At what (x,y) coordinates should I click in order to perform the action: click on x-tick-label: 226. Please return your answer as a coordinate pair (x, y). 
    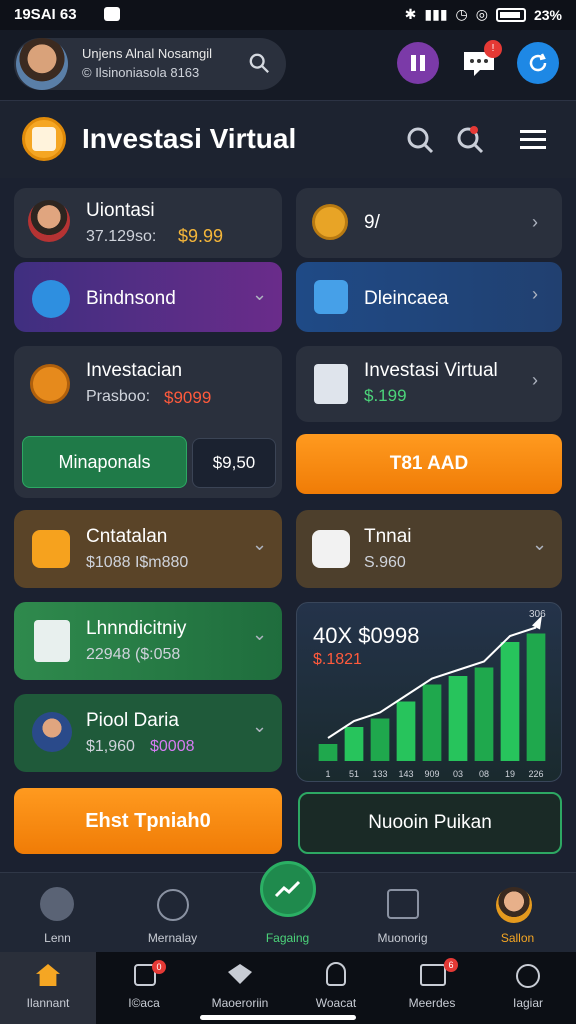
    Looking at the image, I should click on (535, 774).